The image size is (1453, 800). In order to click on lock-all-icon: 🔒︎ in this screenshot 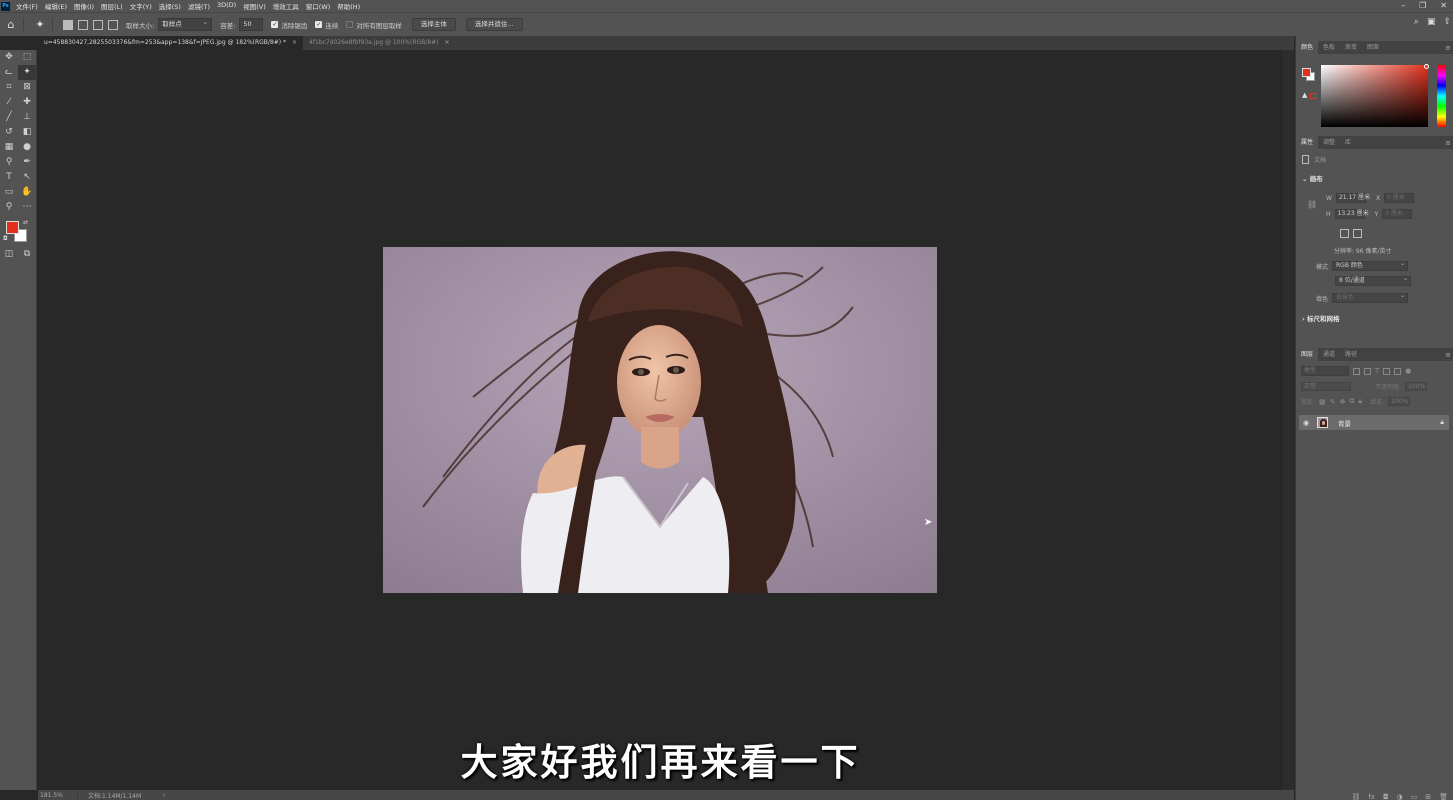, I will do `click(1360, 401)`.